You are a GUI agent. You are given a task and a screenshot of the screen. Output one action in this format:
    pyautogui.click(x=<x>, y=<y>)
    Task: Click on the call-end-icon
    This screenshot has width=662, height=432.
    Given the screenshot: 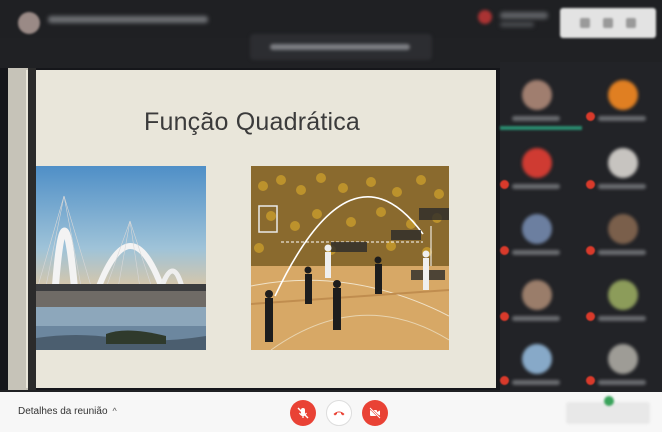 What is the action you would take?
    pyautogui.click(x=339, y=413)
    